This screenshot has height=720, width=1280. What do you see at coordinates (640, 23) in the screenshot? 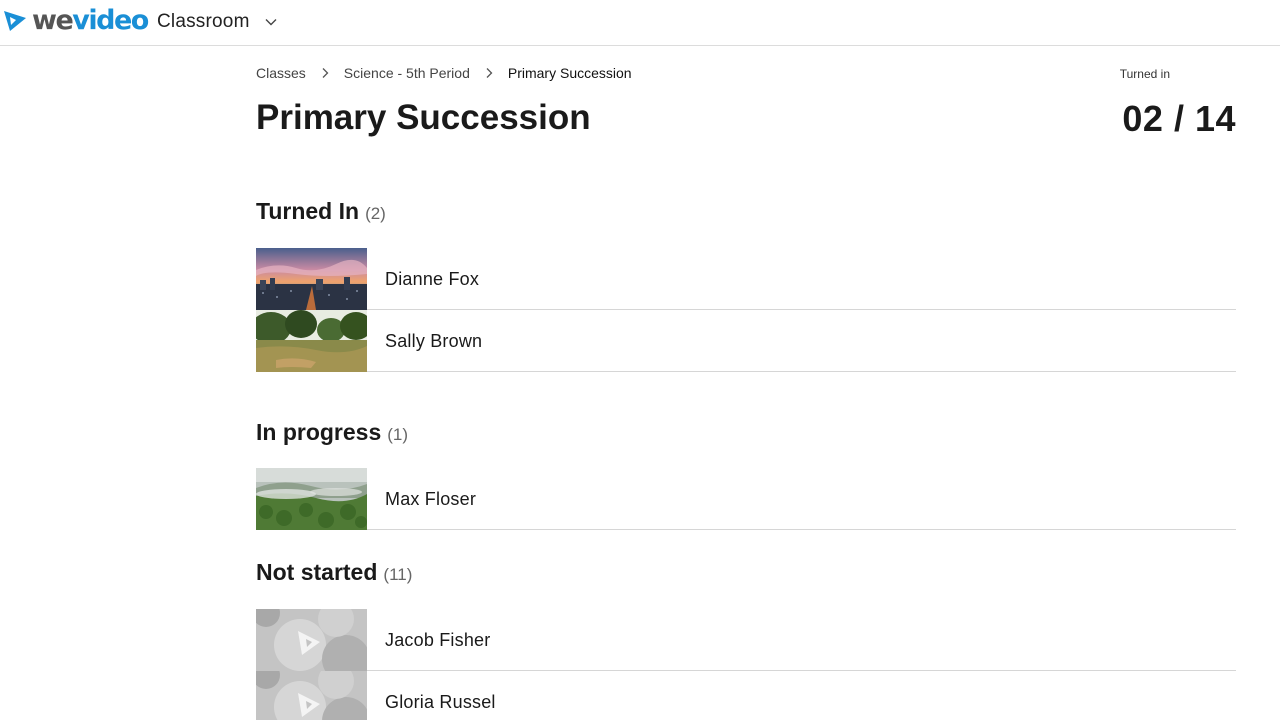
I see `top-bar: wevideo Classroom` at bounding box center [640, 23].